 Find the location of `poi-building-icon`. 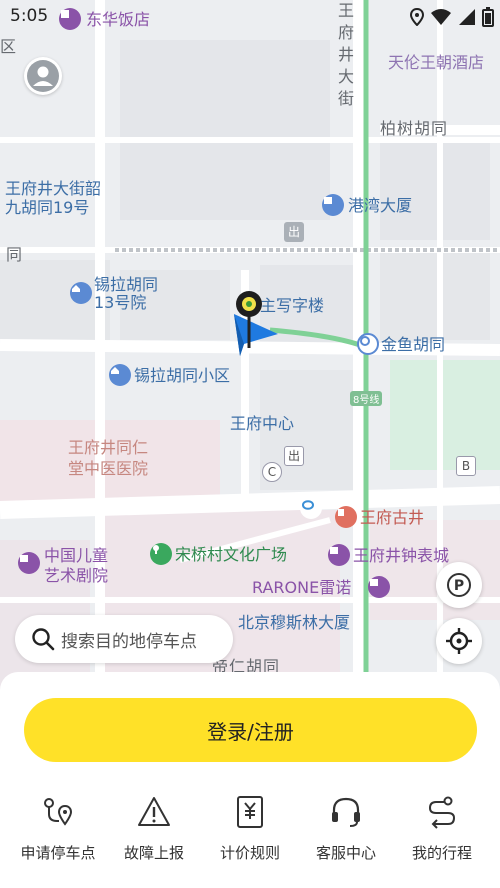

poi-building-icon is located at coordinates (333, 205).